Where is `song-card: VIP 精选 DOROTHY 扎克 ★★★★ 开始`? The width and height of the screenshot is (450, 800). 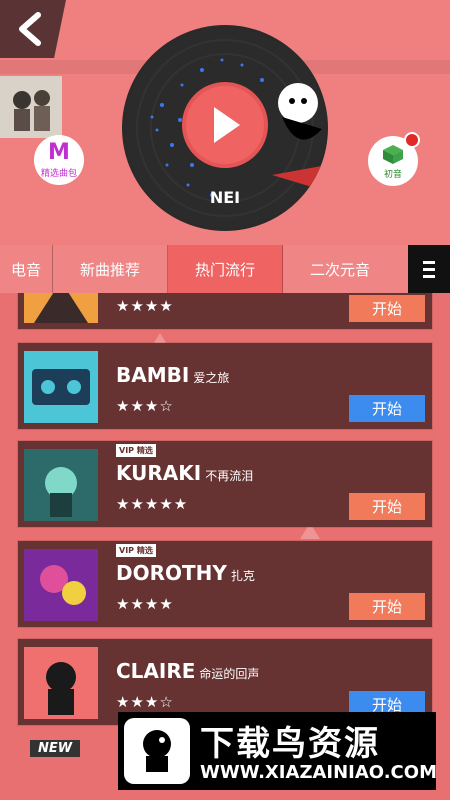
song-card: VIP 精选 DOROTHY 扎克 ★★★★ 开始 is located at coordinates (225, 584).